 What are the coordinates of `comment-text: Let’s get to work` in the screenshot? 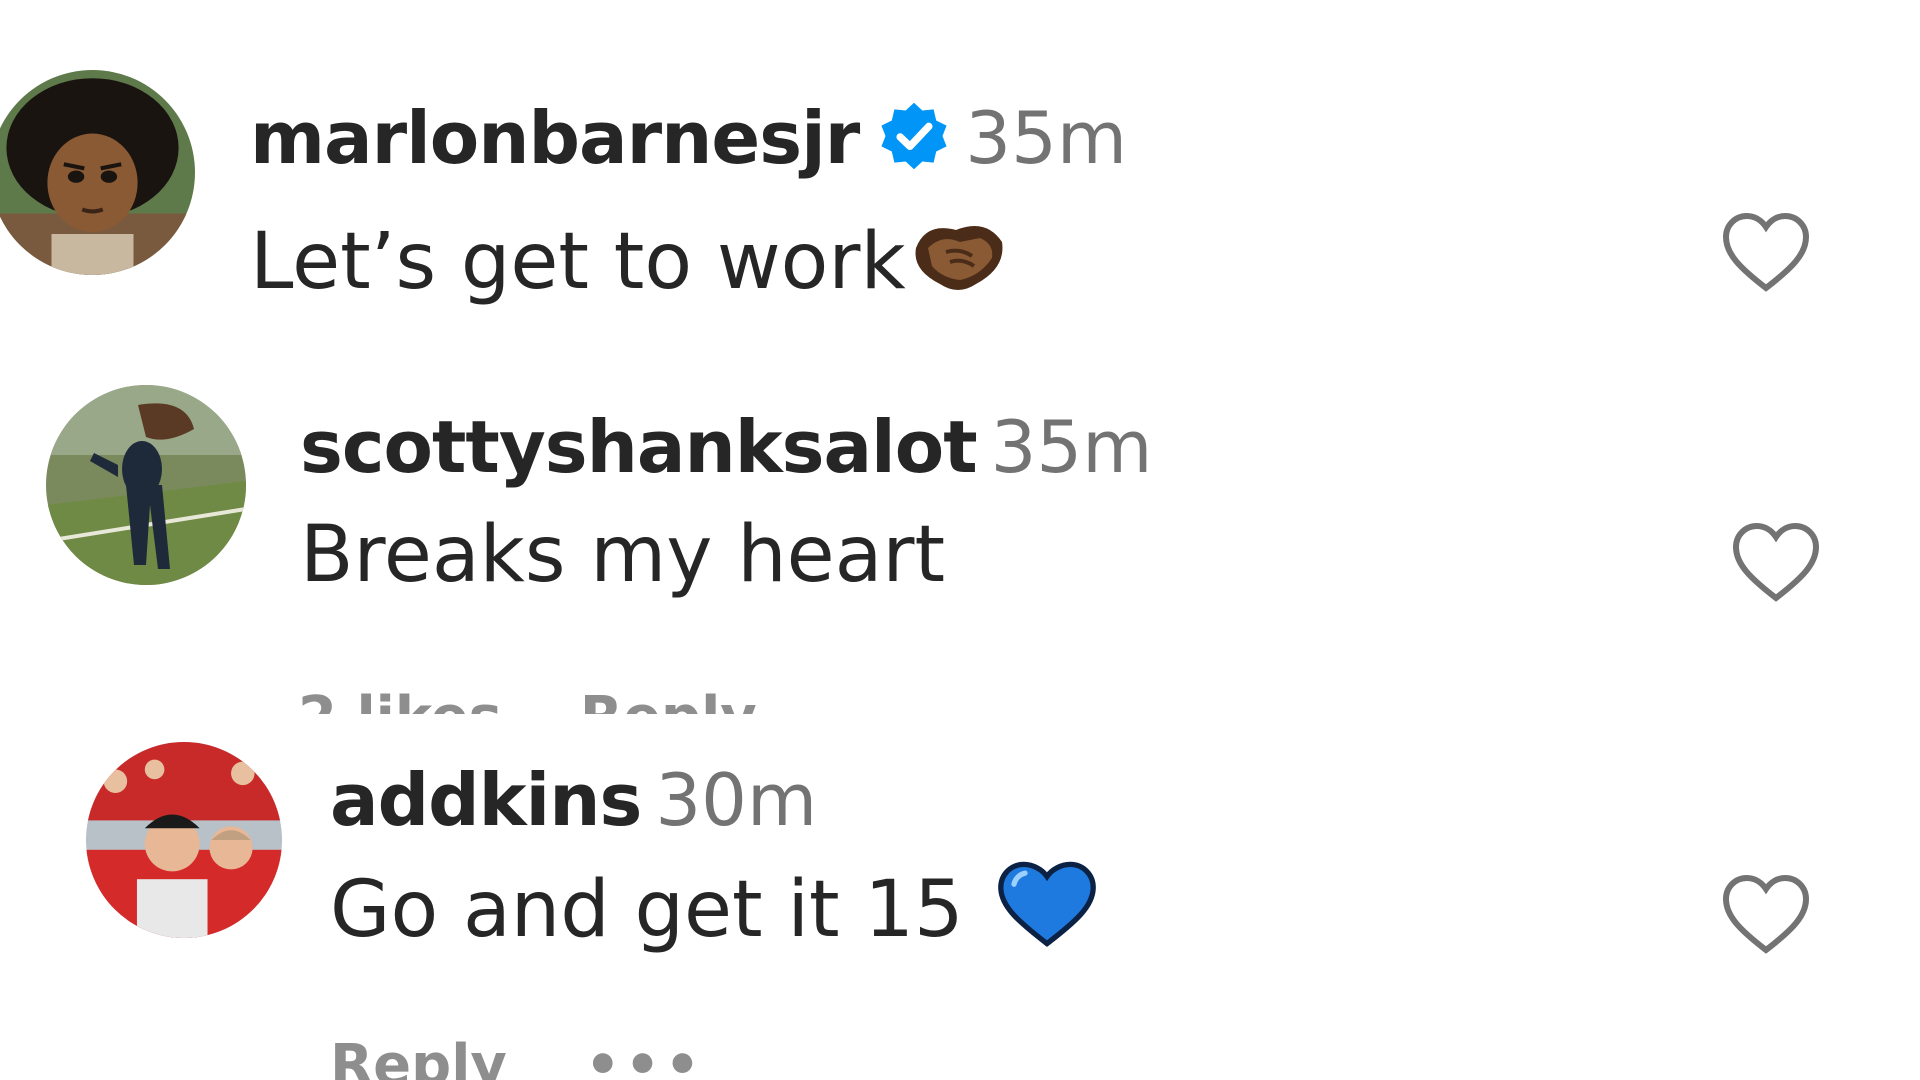 It's located at (630, 257).